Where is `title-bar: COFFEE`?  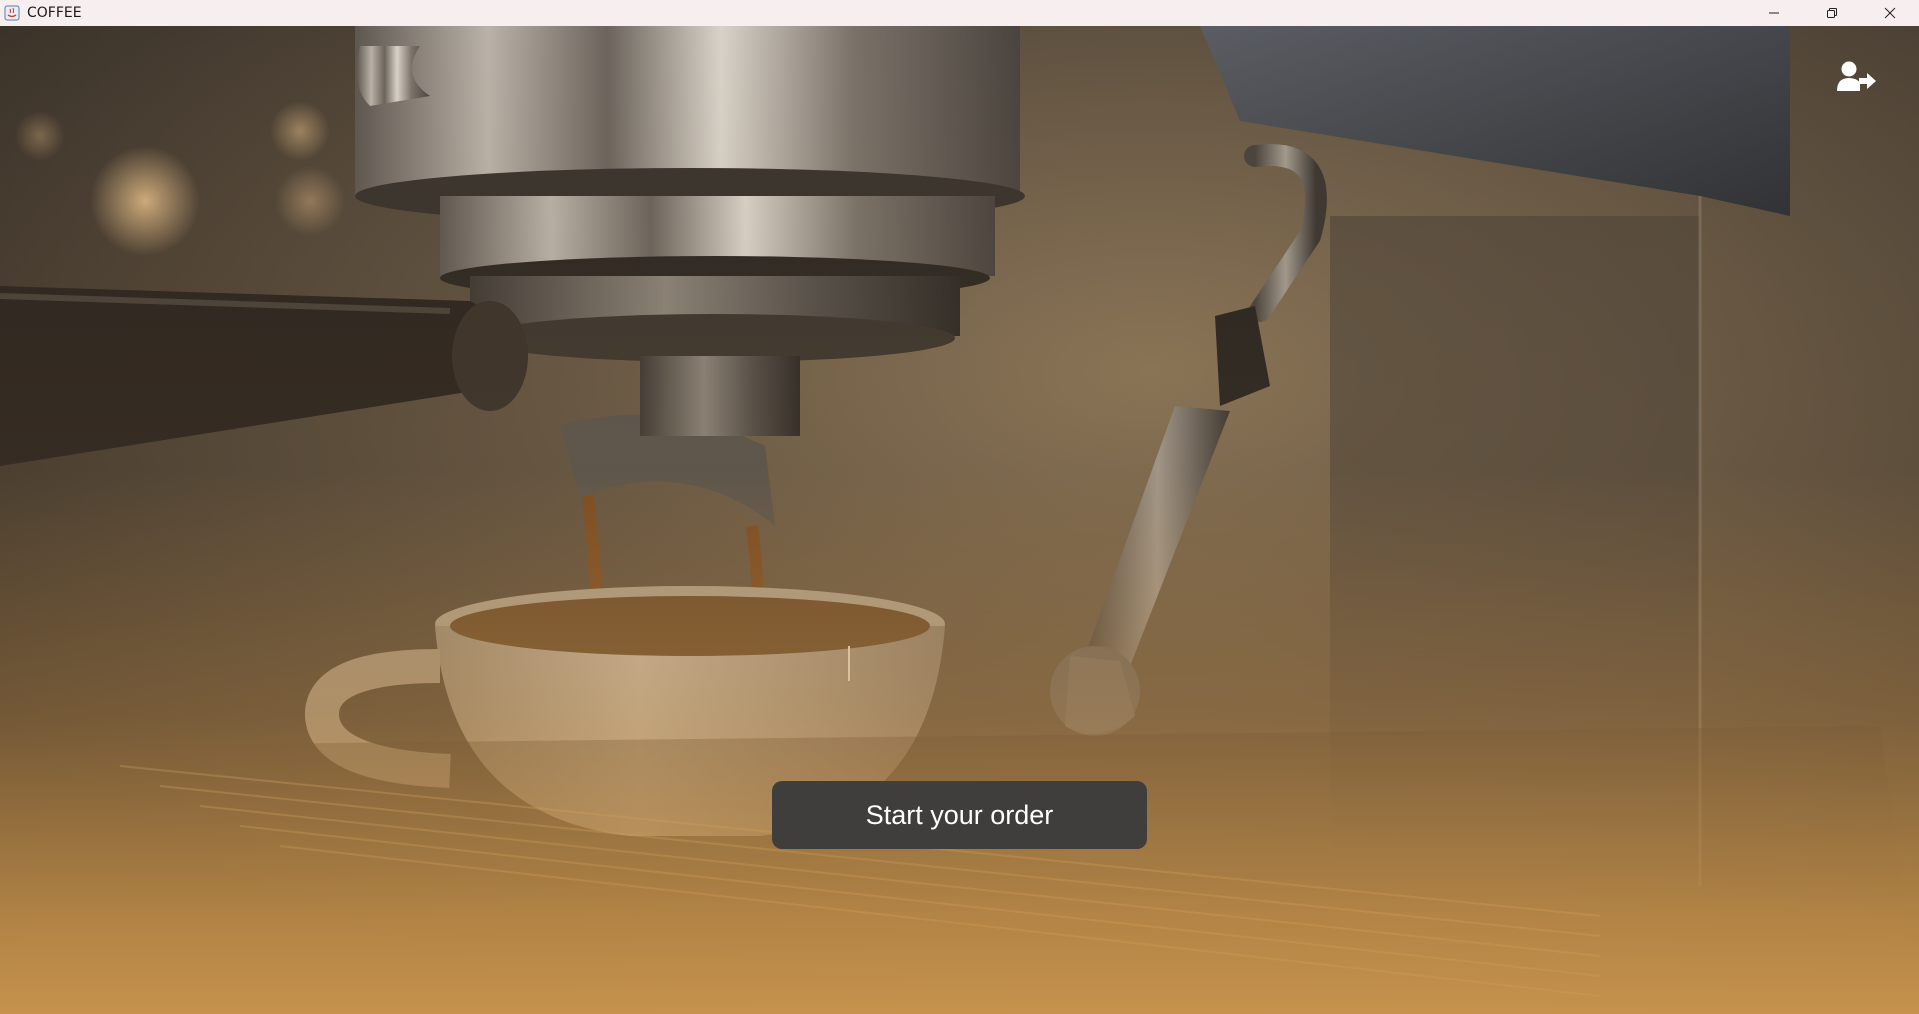
title-bar: COFFEE is located at coordinates (959, 13).